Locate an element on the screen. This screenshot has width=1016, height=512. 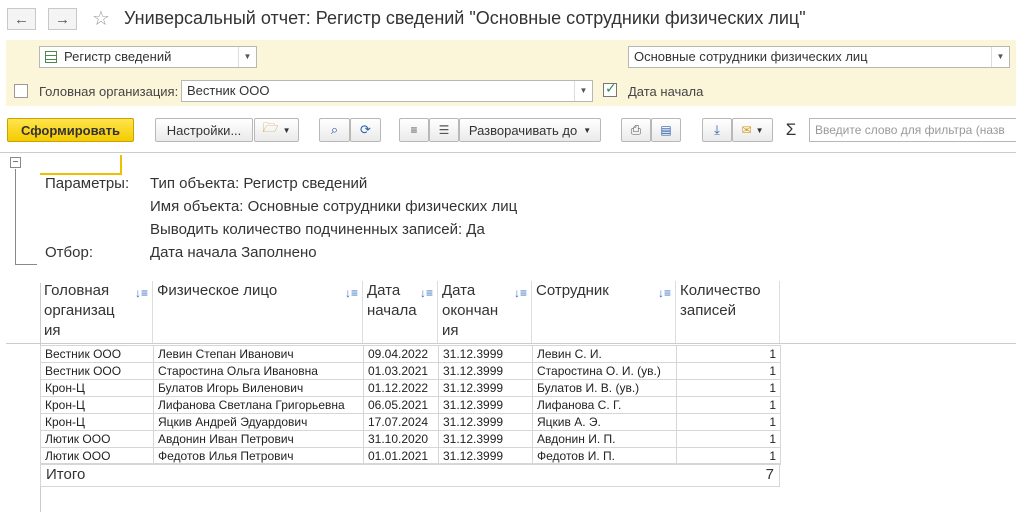
column-header-start-date: Дата начала ↓≡ is located at coordinates (400, 312).